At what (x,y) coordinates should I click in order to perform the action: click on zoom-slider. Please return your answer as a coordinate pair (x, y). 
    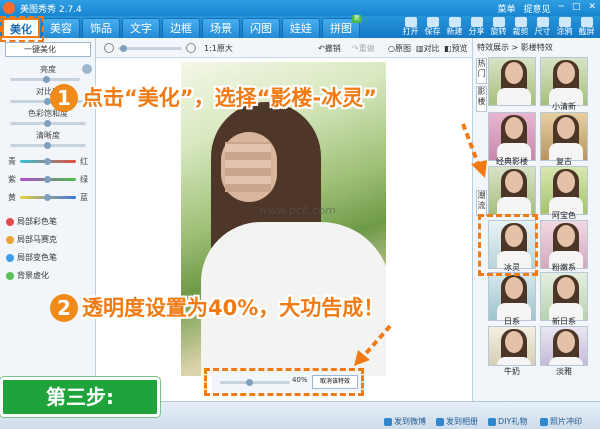
    Looking at the image, I should click on (150, 48).